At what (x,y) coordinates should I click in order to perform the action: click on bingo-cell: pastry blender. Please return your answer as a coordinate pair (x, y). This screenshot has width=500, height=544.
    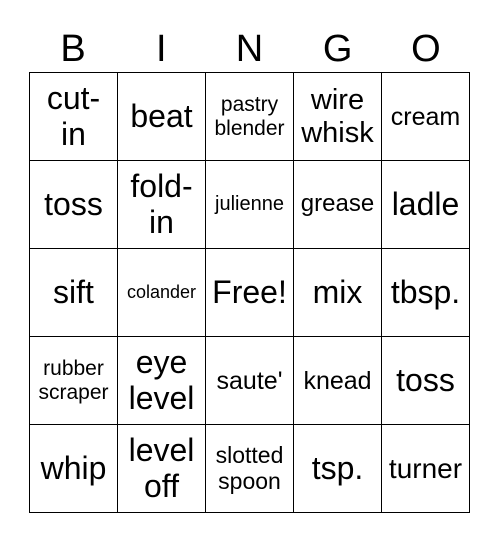
    Looking at the image, I should click on (249, 116).